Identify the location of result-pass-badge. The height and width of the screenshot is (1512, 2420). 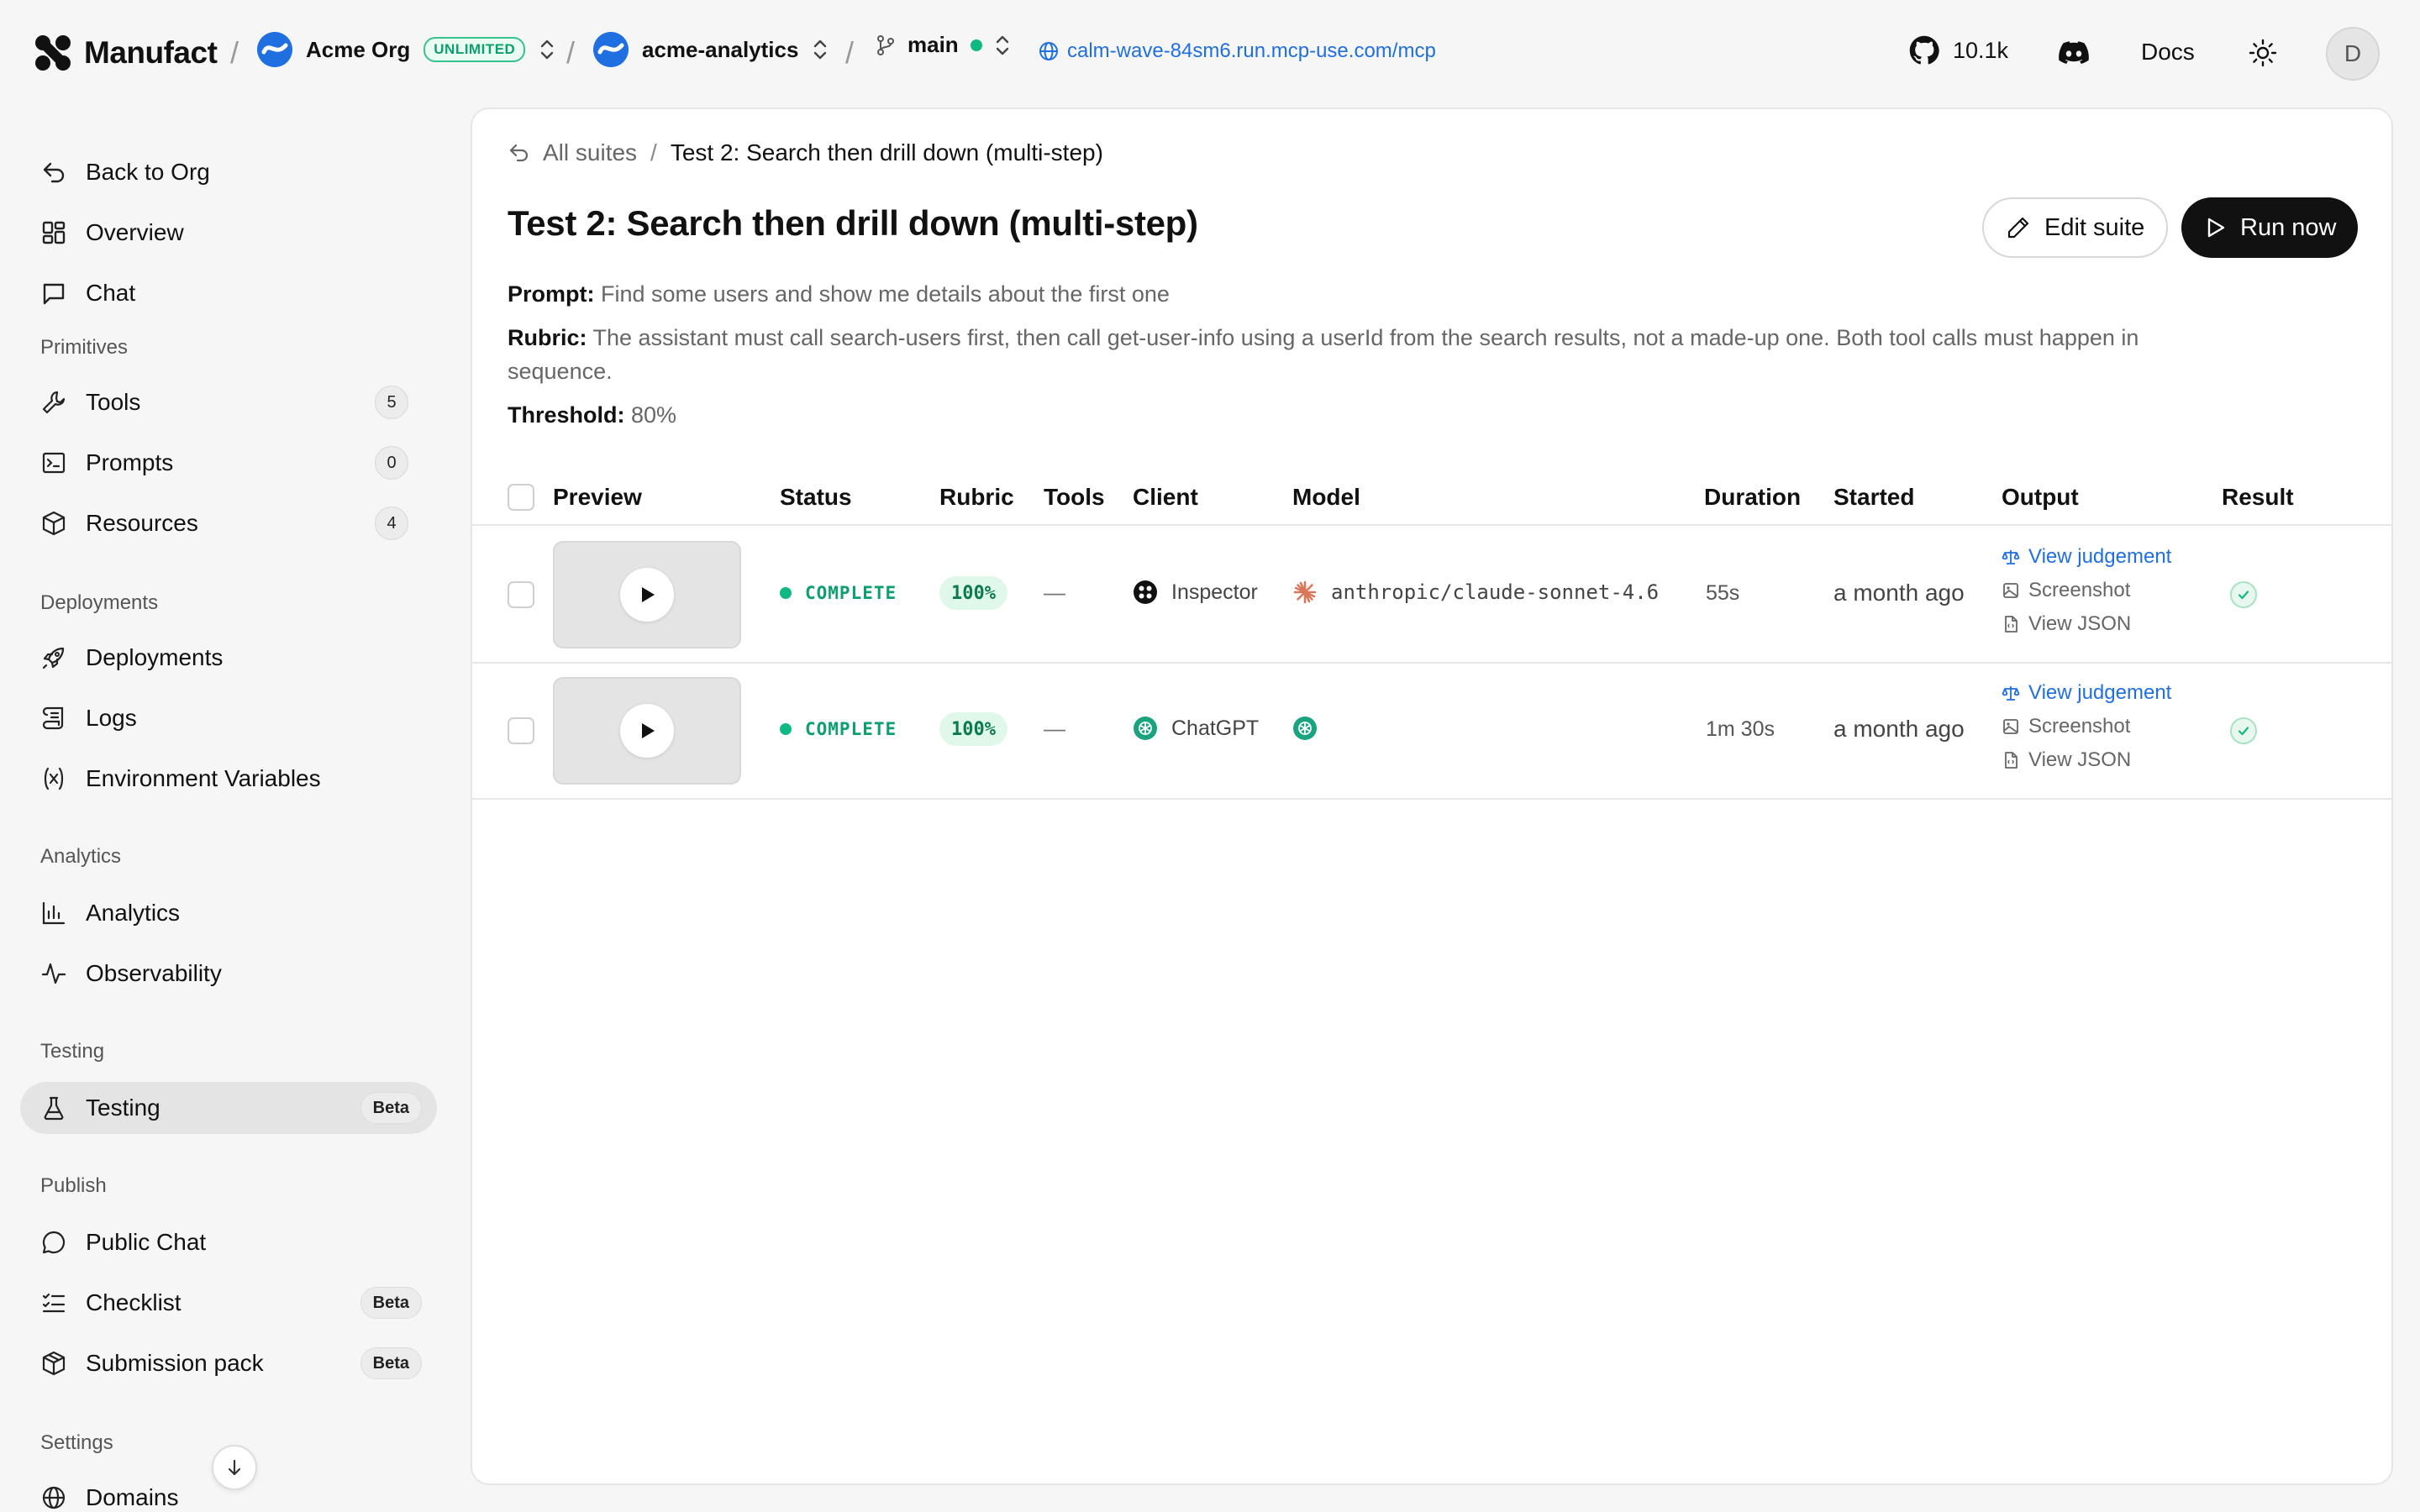
(2243, 730).